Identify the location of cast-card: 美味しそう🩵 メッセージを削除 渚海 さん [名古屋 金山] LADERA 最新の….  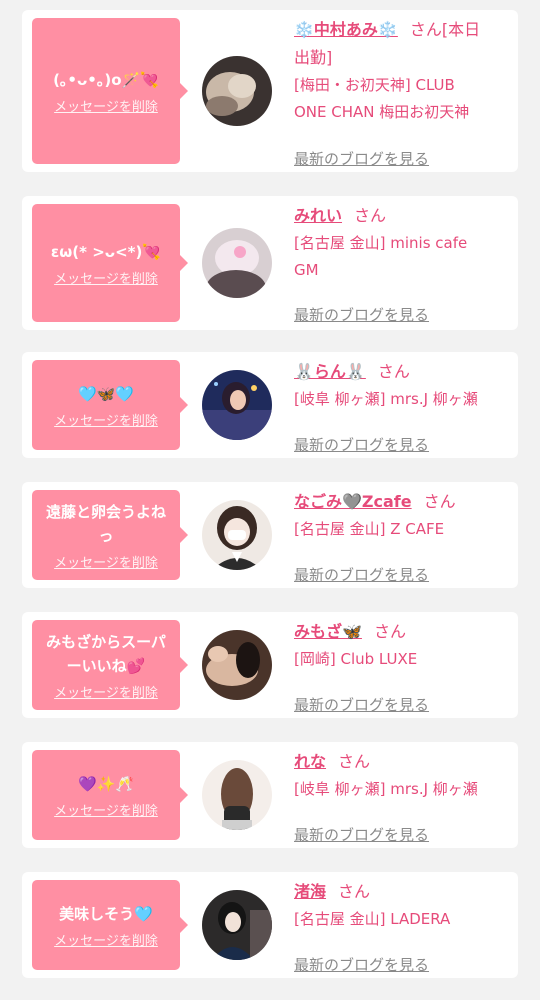
(270, 925).